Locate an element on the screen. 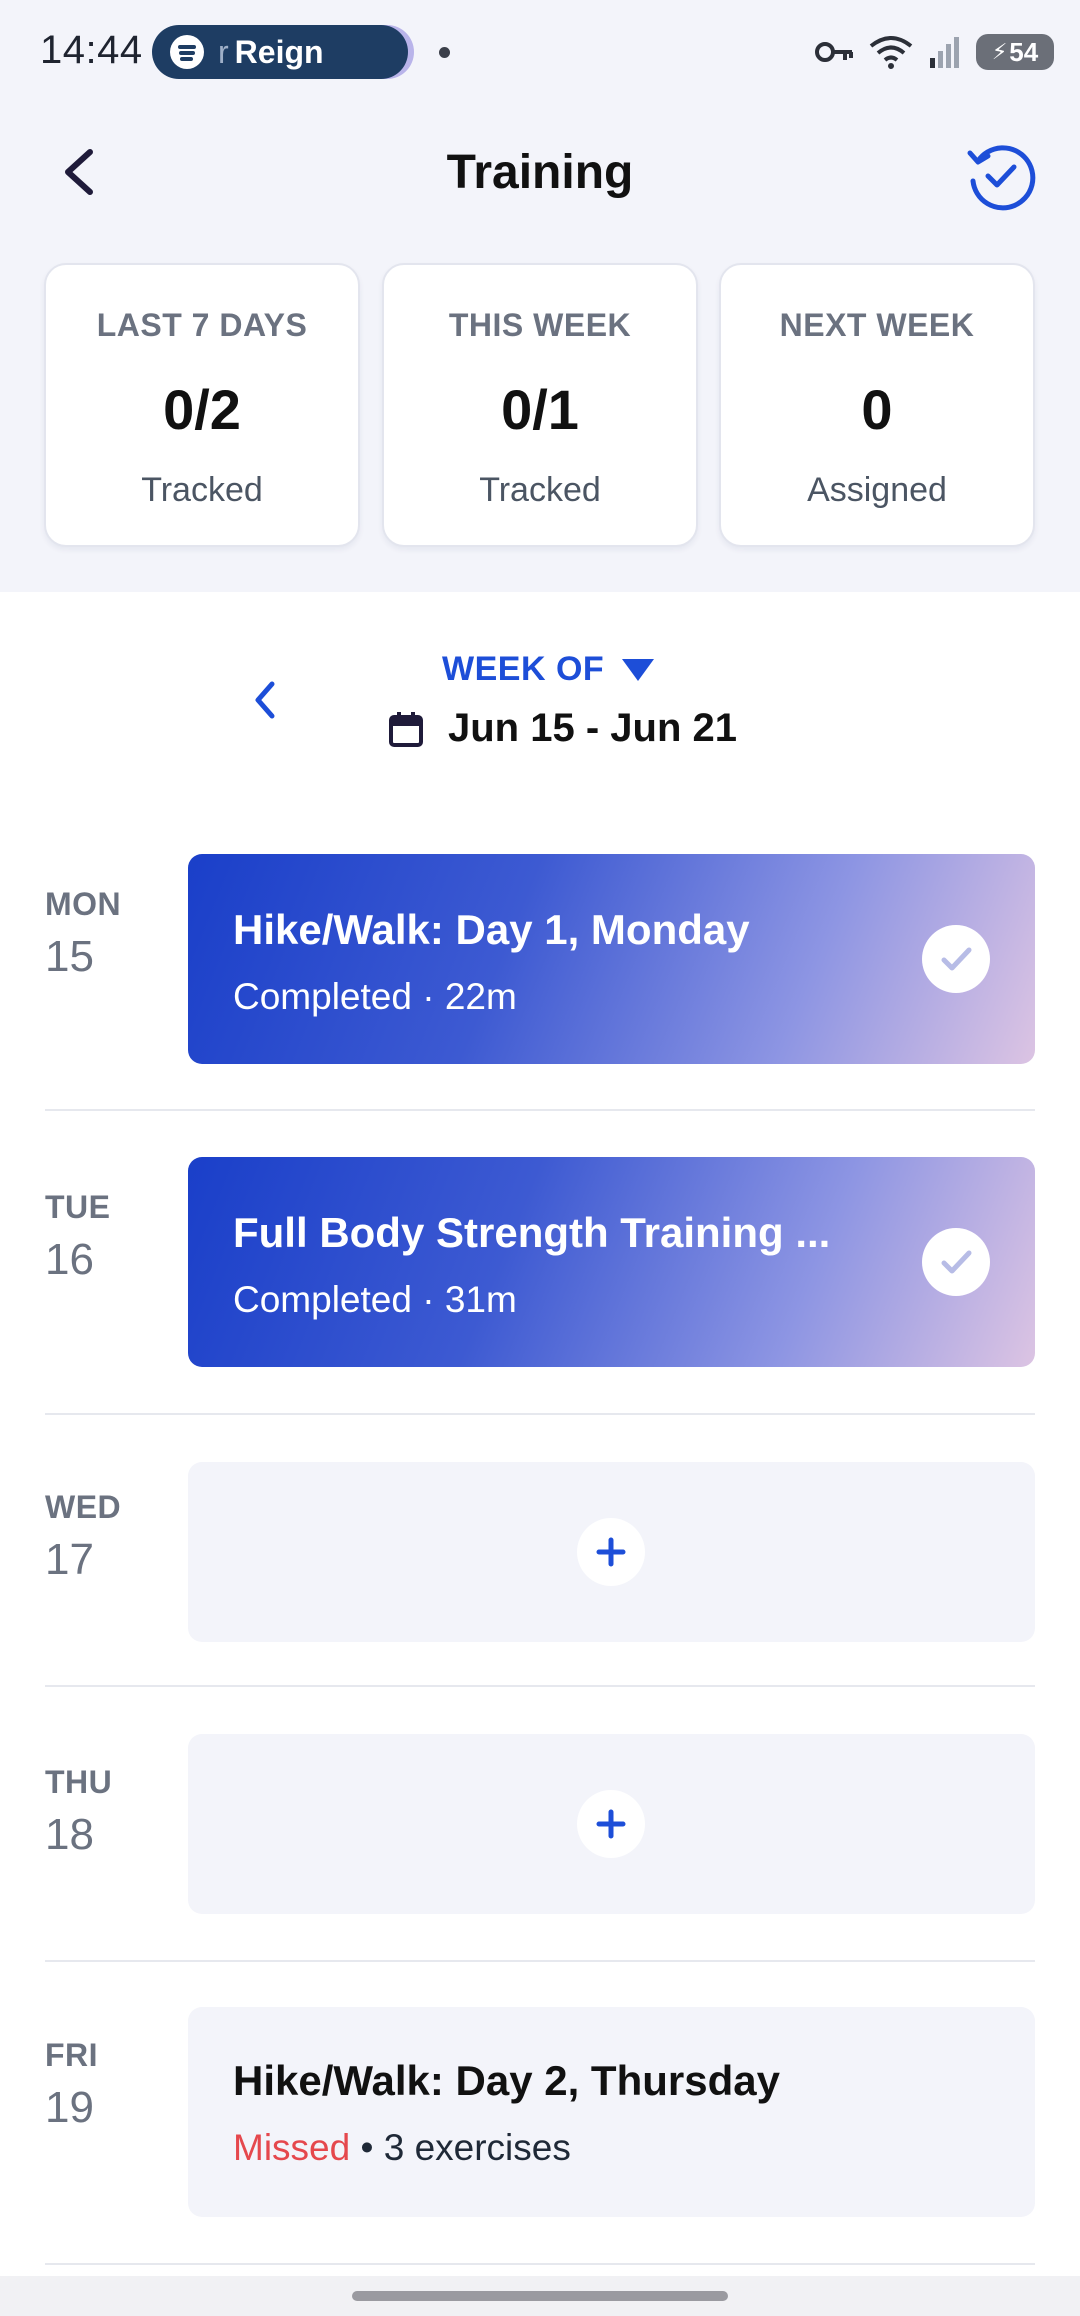  day-row-thu: THU 18 is located at coordinates (540, 1886).